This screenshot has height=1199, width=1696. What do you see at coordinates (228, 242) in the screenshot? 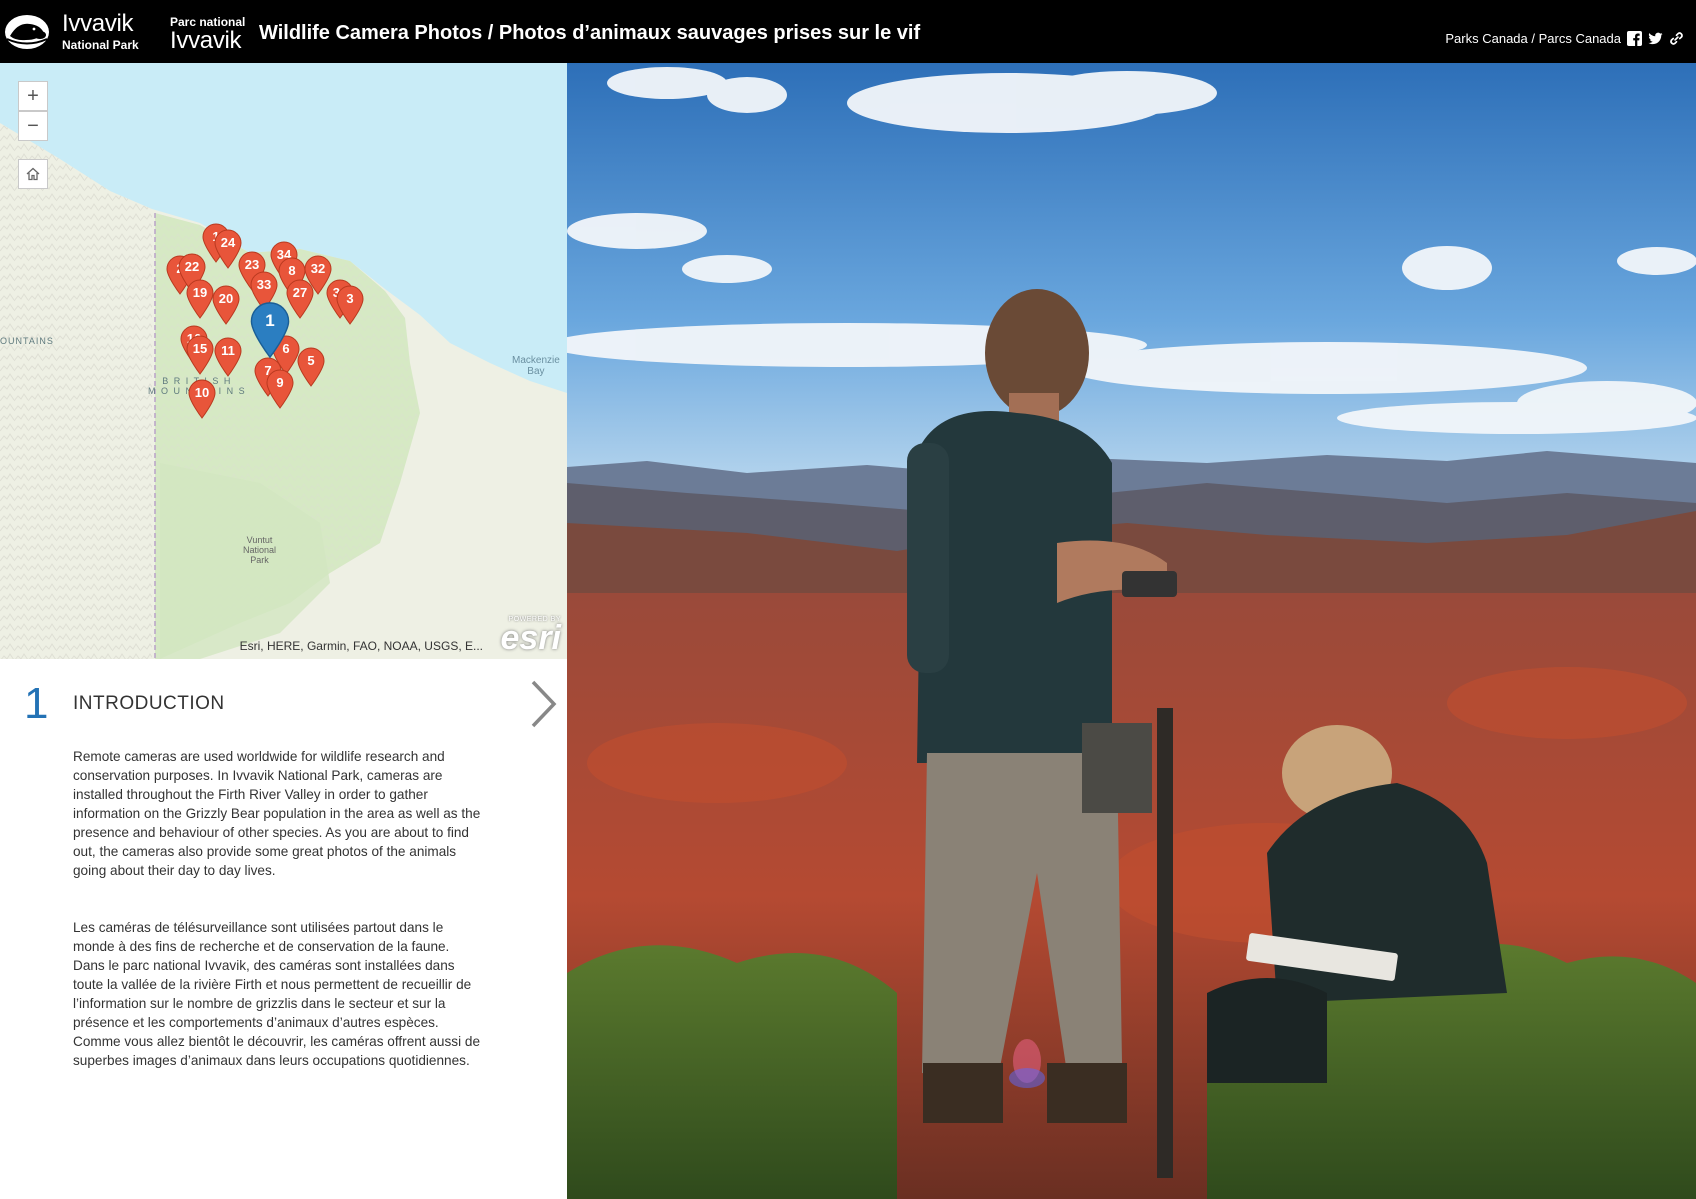
I see `marker-label: 24` at bounding box center [228, 242].